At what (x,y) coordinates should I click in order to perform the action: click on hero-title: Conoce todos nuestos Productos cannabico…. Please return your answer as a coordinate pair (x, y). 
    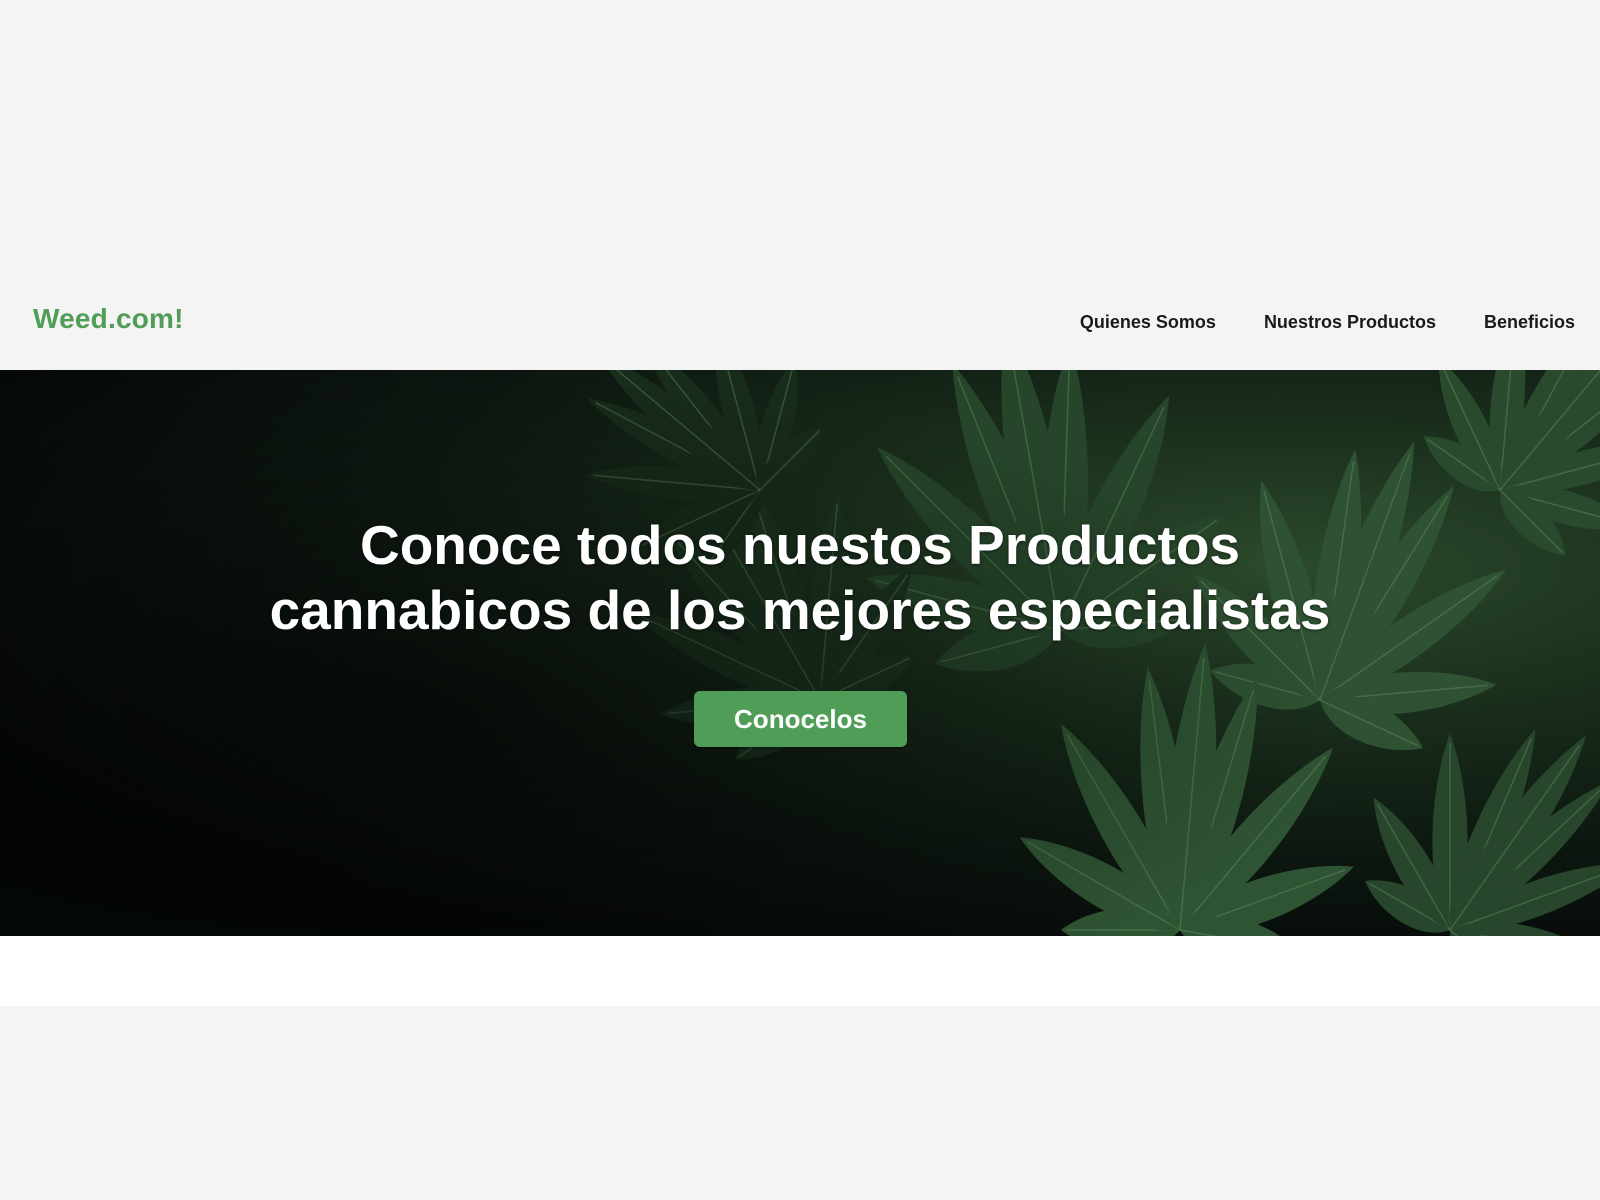
    Looking at the image, I should click on (800, 578).